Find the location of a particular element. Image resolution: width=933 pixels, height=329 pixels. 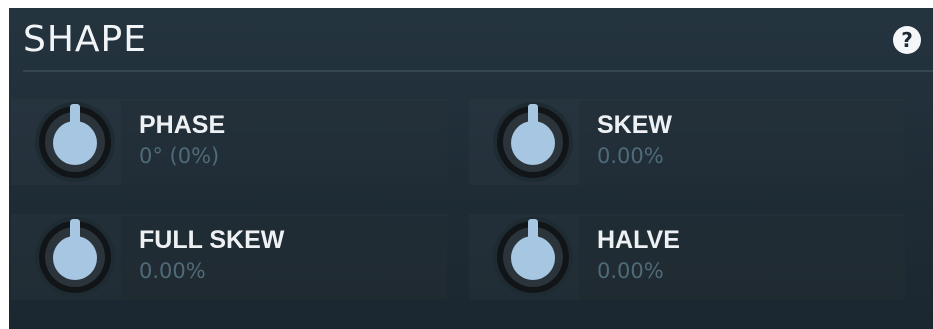

skew-knob is located at coordinates (533, 142).